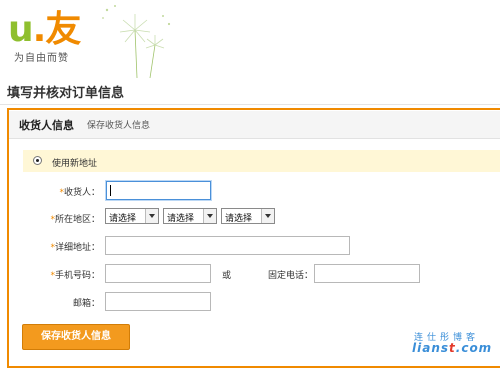 The width and height of the screenshot is (500, 368). Describe the element at coordinates (190, 216) in the screenshot. I see `city-select: 请选择` at that location.